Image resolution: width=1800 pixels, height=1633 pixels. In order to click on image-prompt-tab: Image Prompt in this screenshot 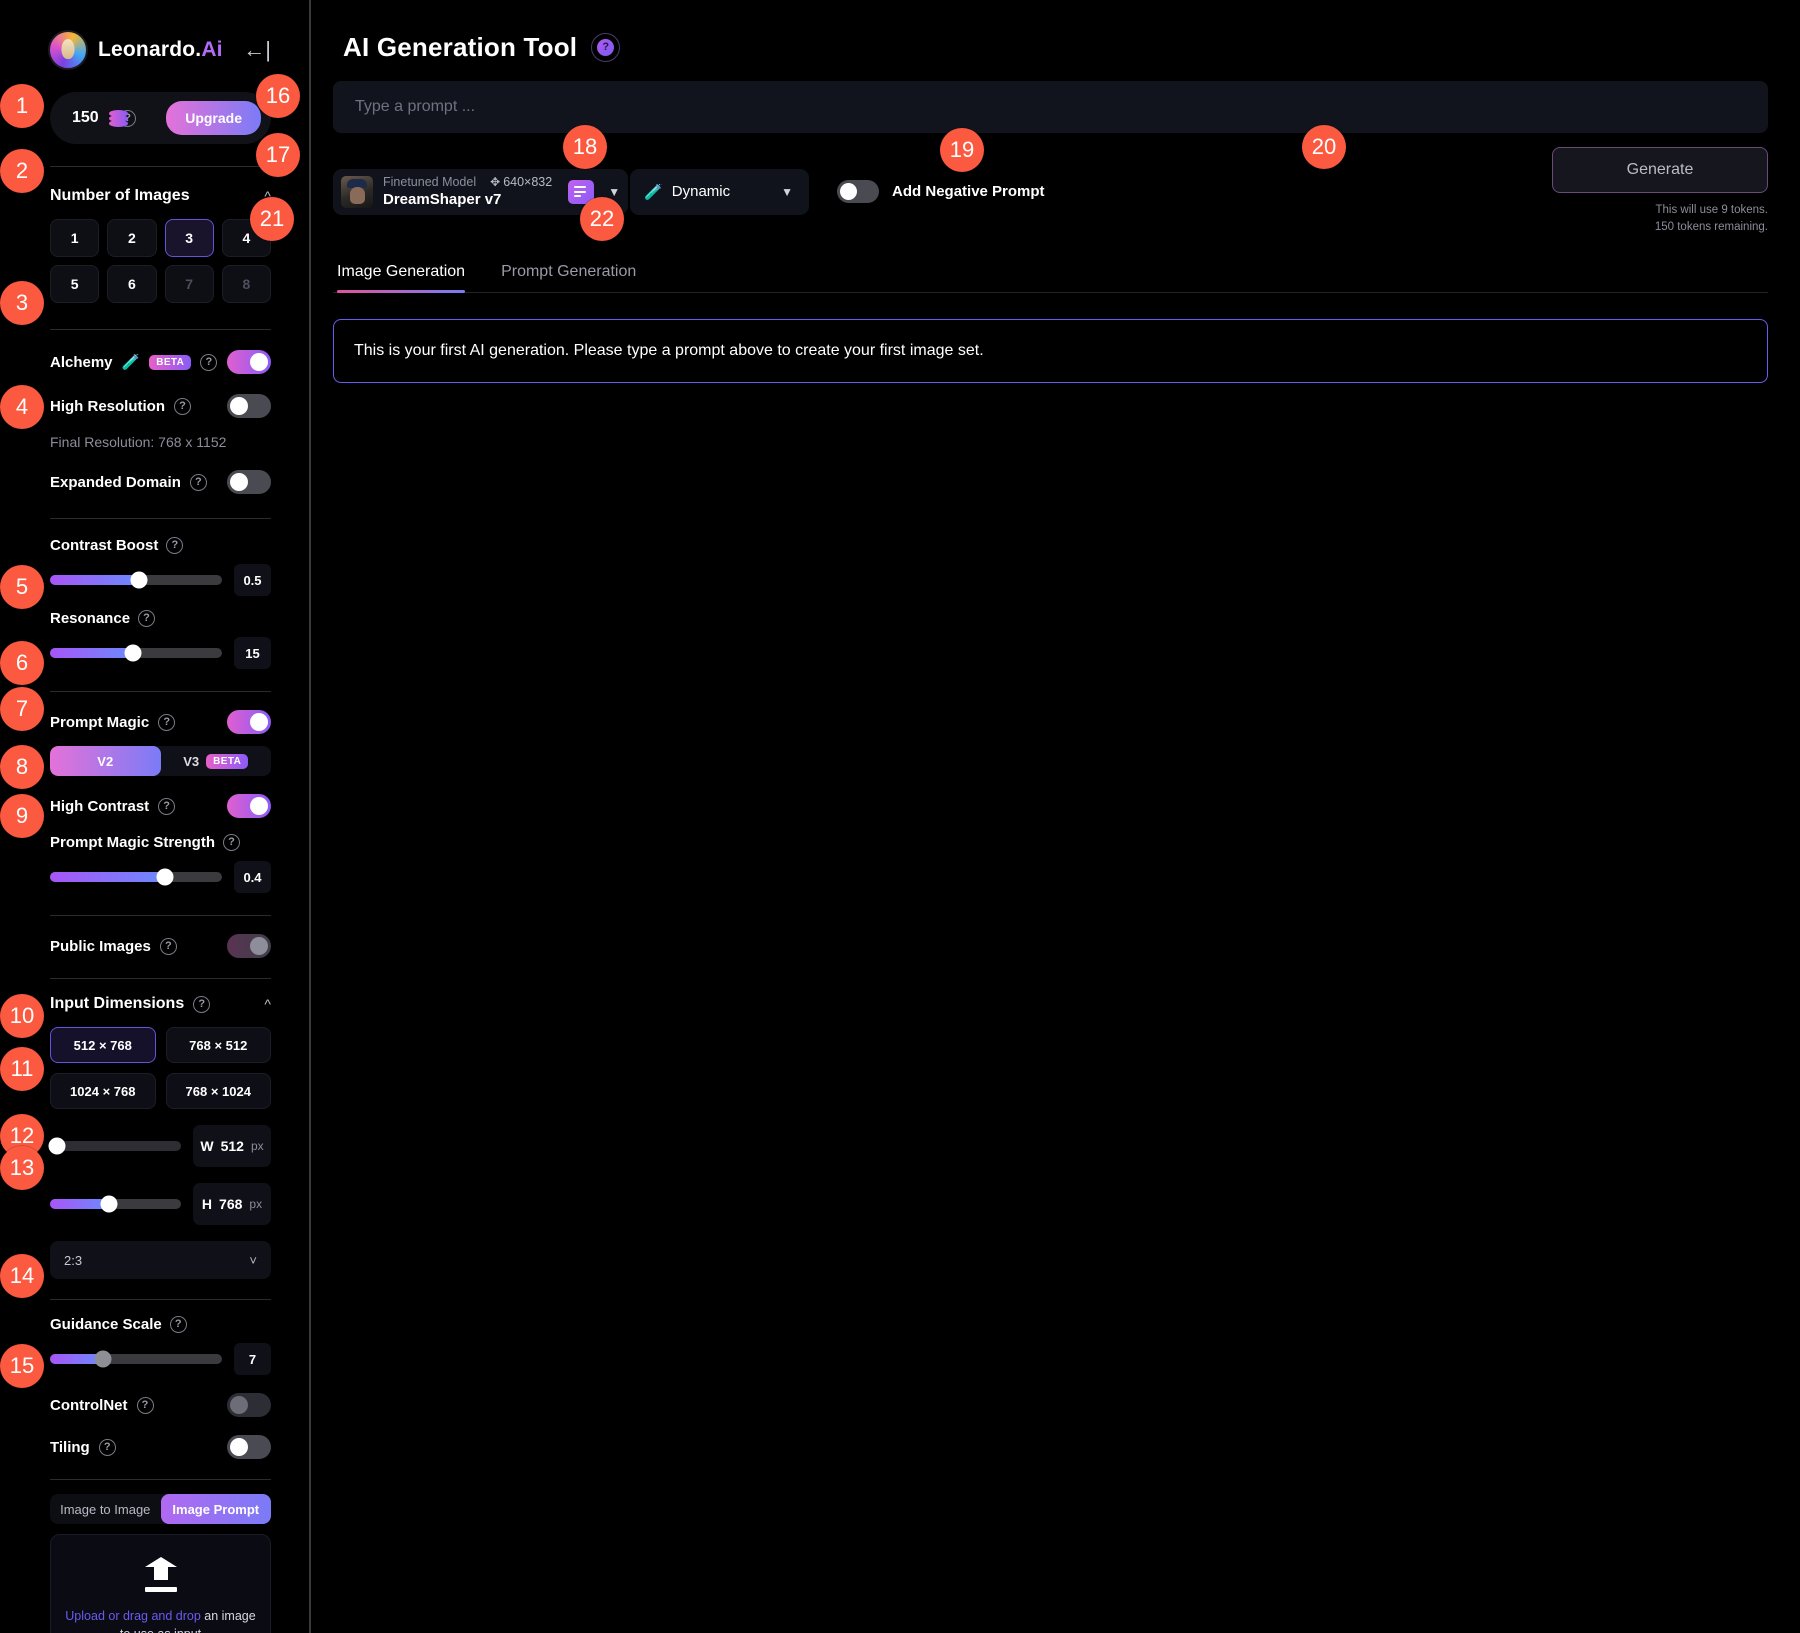, I will do `click(215, 1509)`.